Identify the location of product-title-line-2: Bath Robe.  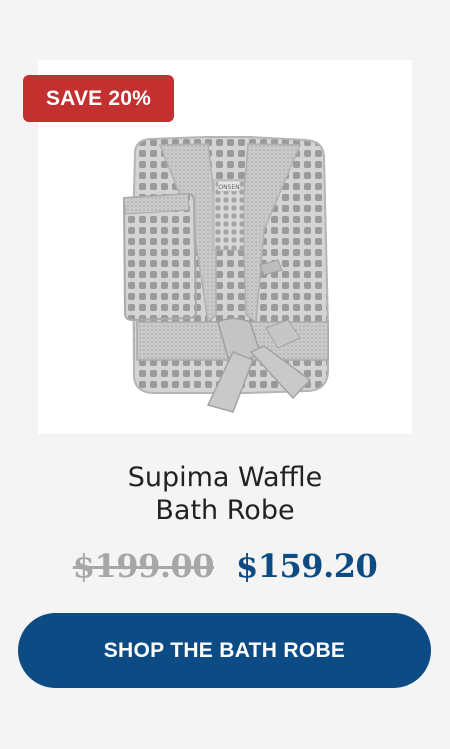
(225, 510).